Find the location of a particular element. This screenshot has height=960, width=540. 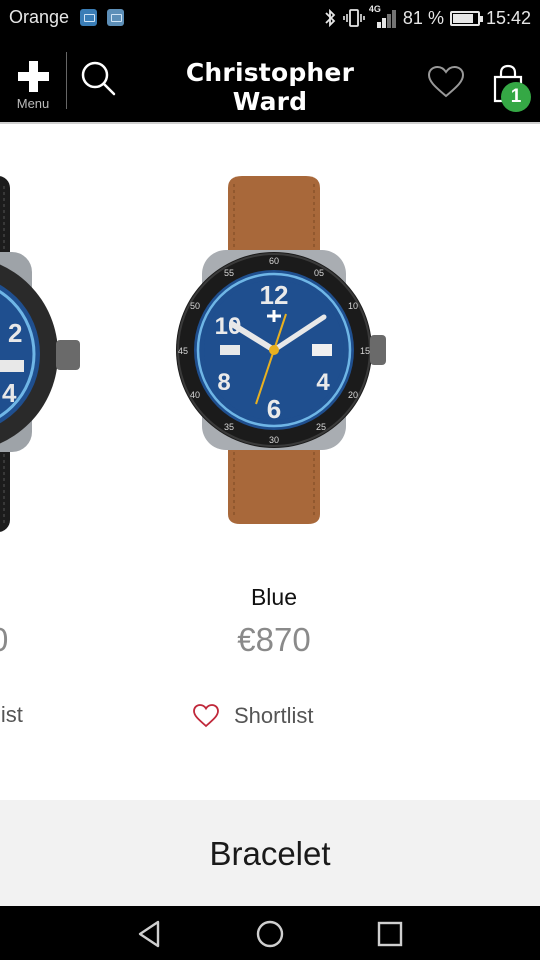

search-icon is located at coordinates (98, 78).